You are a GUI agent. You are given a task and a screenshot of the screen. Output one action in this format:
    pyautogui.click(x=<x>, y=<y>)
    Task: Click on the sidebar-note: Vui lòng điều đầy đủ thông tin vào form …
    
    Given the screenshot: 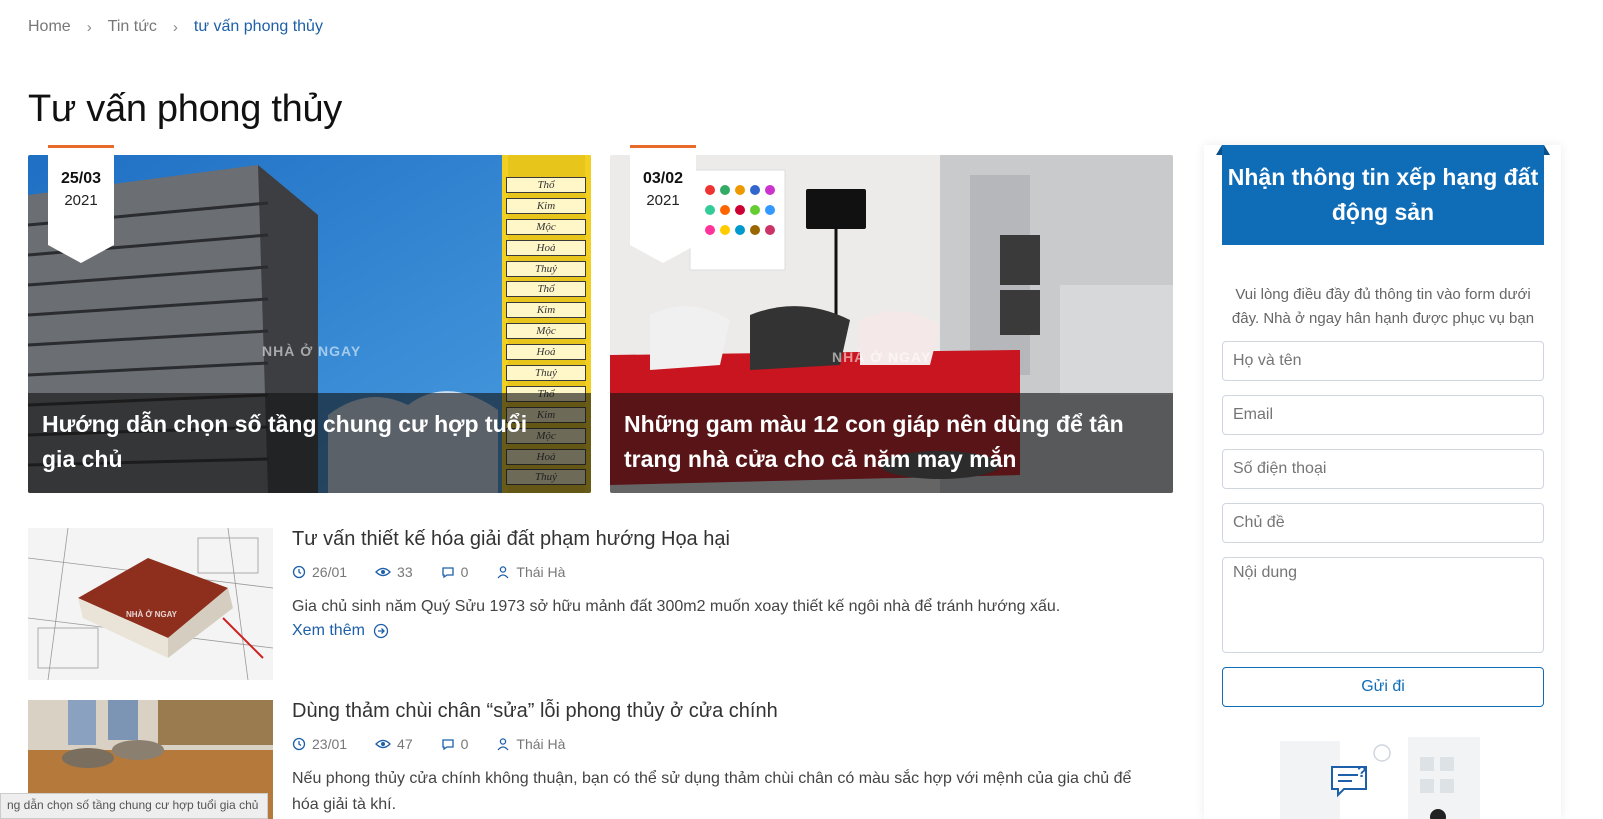 What is the action you would take?
    pyautogui.click(x=1383, y=306)
    